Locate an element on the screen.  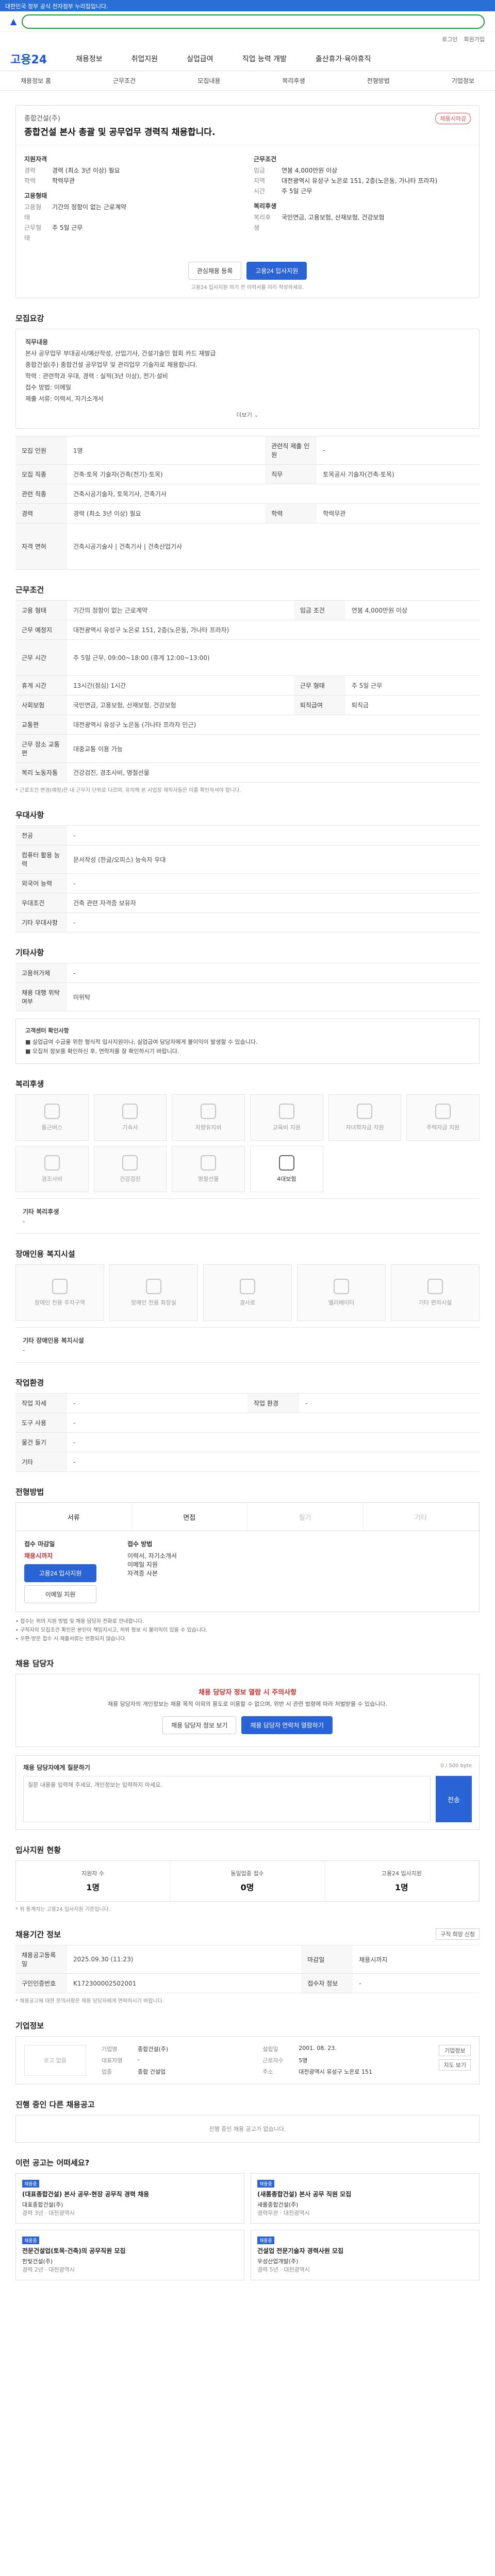
table-row: 물건 들기 - is located at coordinates (247, 1442).